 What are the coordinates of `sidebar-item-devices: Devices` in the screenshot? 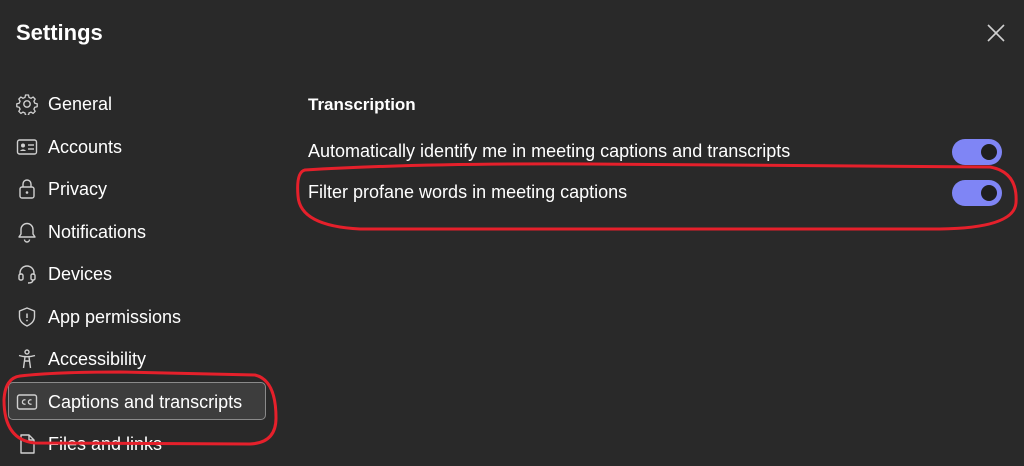 It's located at (139, 273).